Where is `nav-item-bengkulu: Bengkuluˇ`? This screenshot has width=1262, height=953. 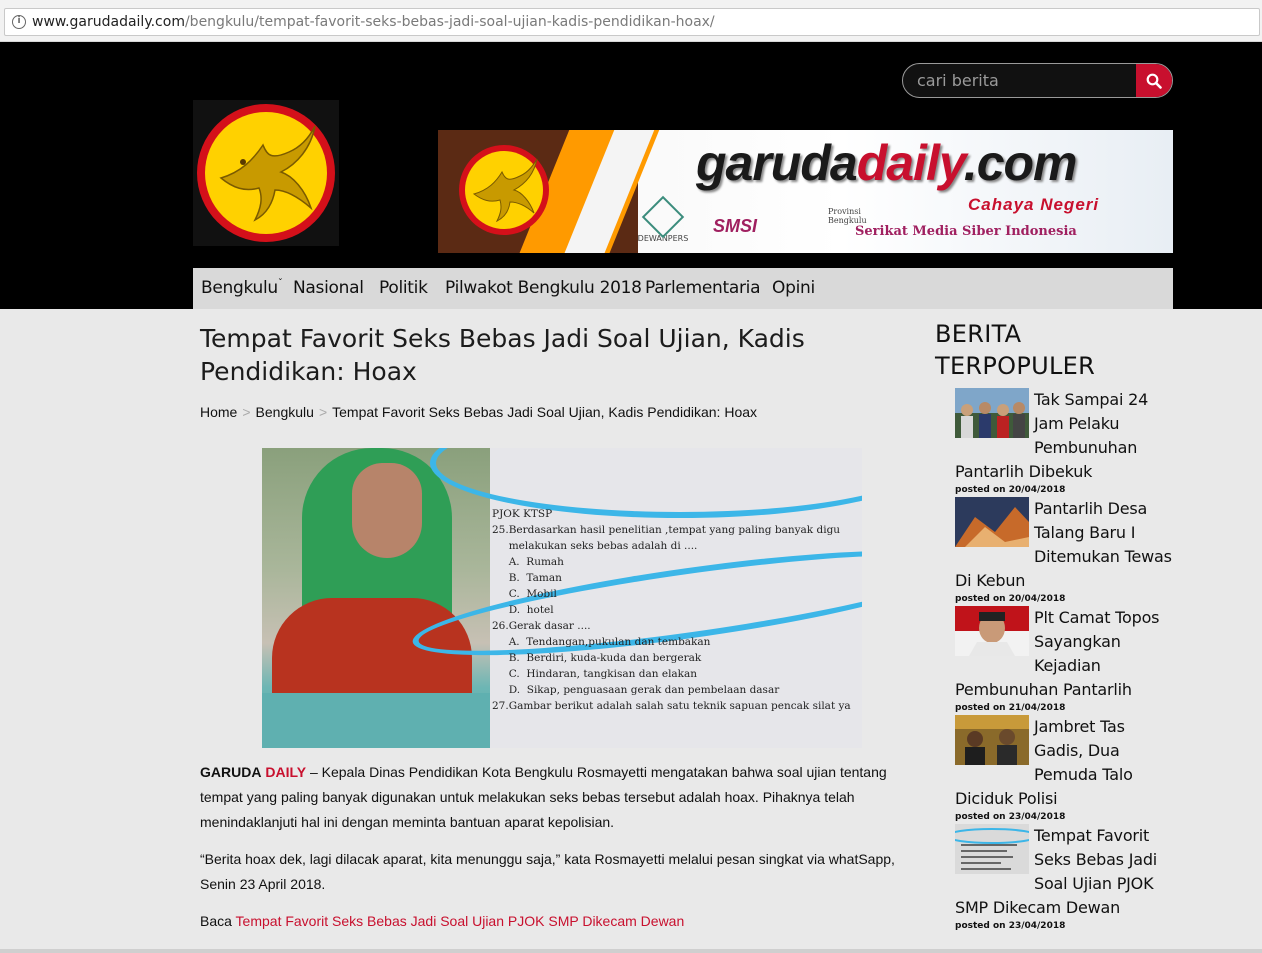 nav-item-bengkulu: Bengkuluˇ is located at coordinates (242, 288).